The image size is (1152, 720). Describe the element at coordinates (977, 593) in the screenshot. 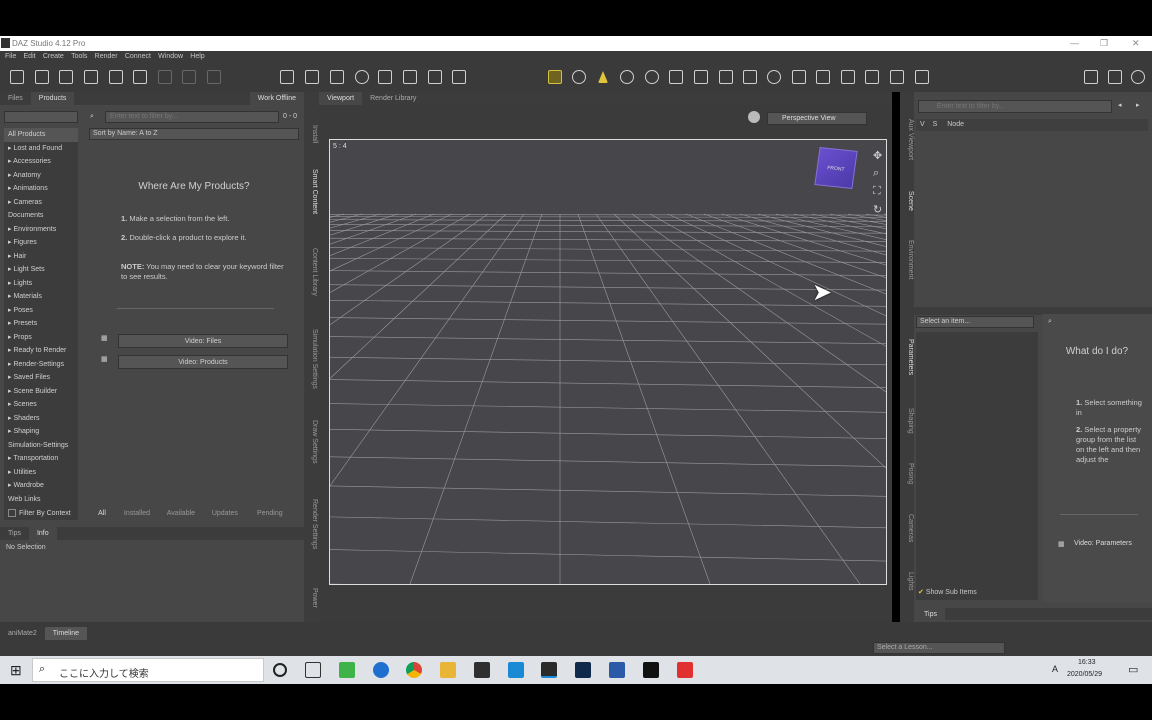

I see `show-sub-items: ✔ Show Sub Items` at that location.